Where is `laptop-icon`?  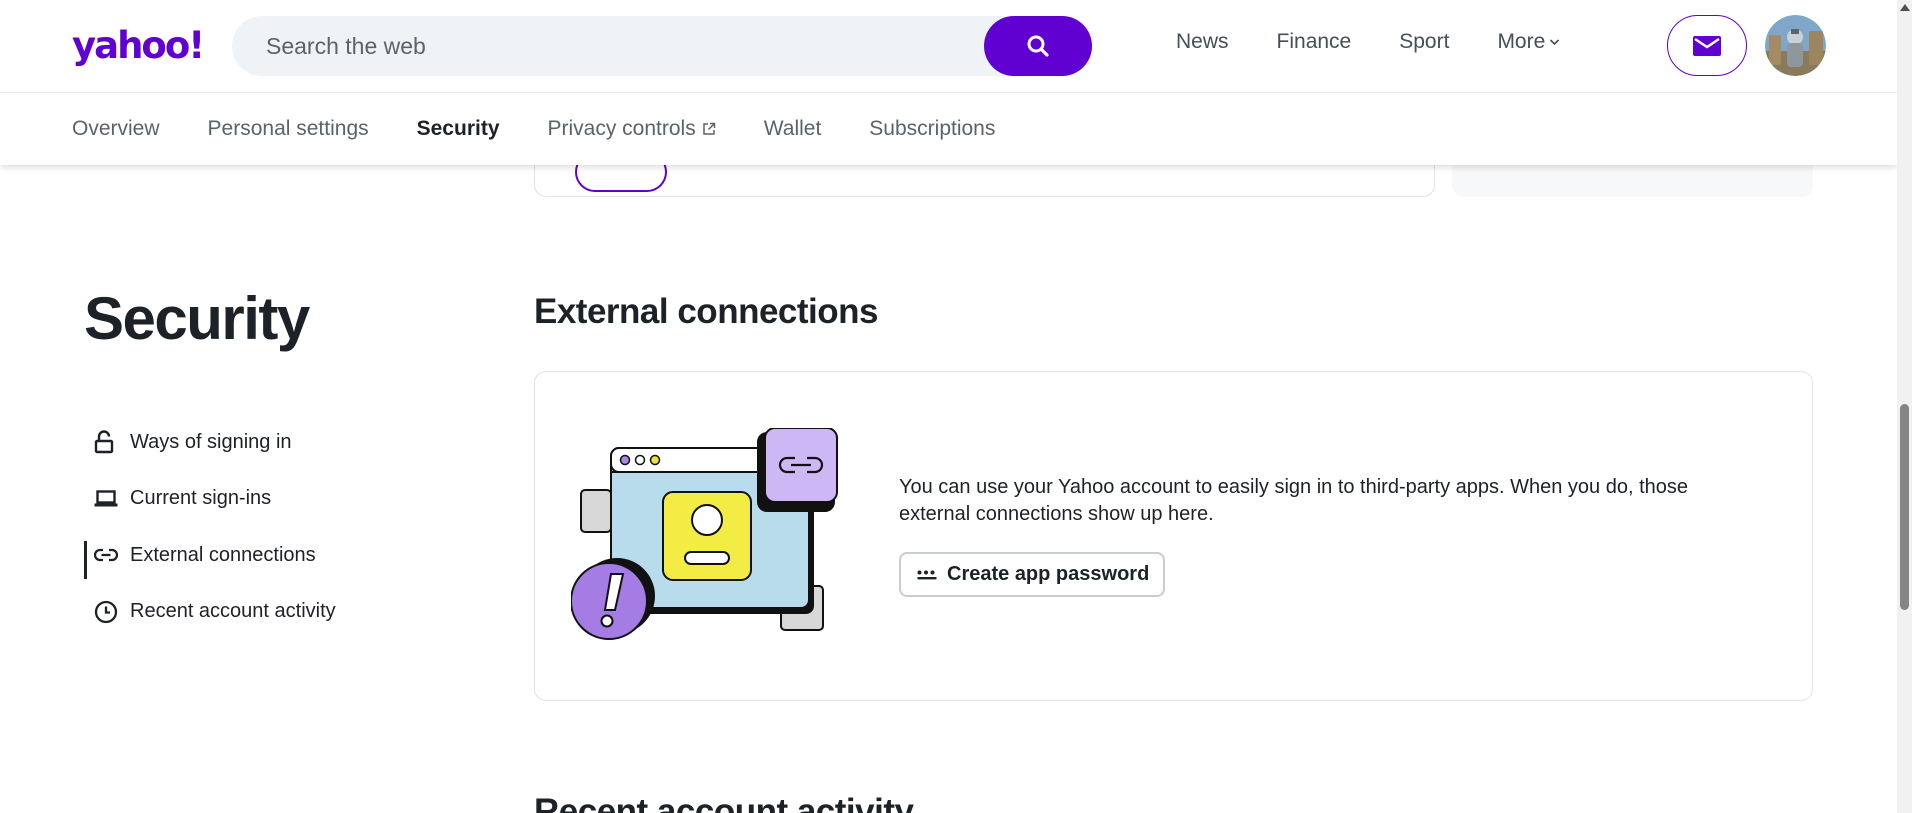 laptop-icon is located at coordinates (107, 499).